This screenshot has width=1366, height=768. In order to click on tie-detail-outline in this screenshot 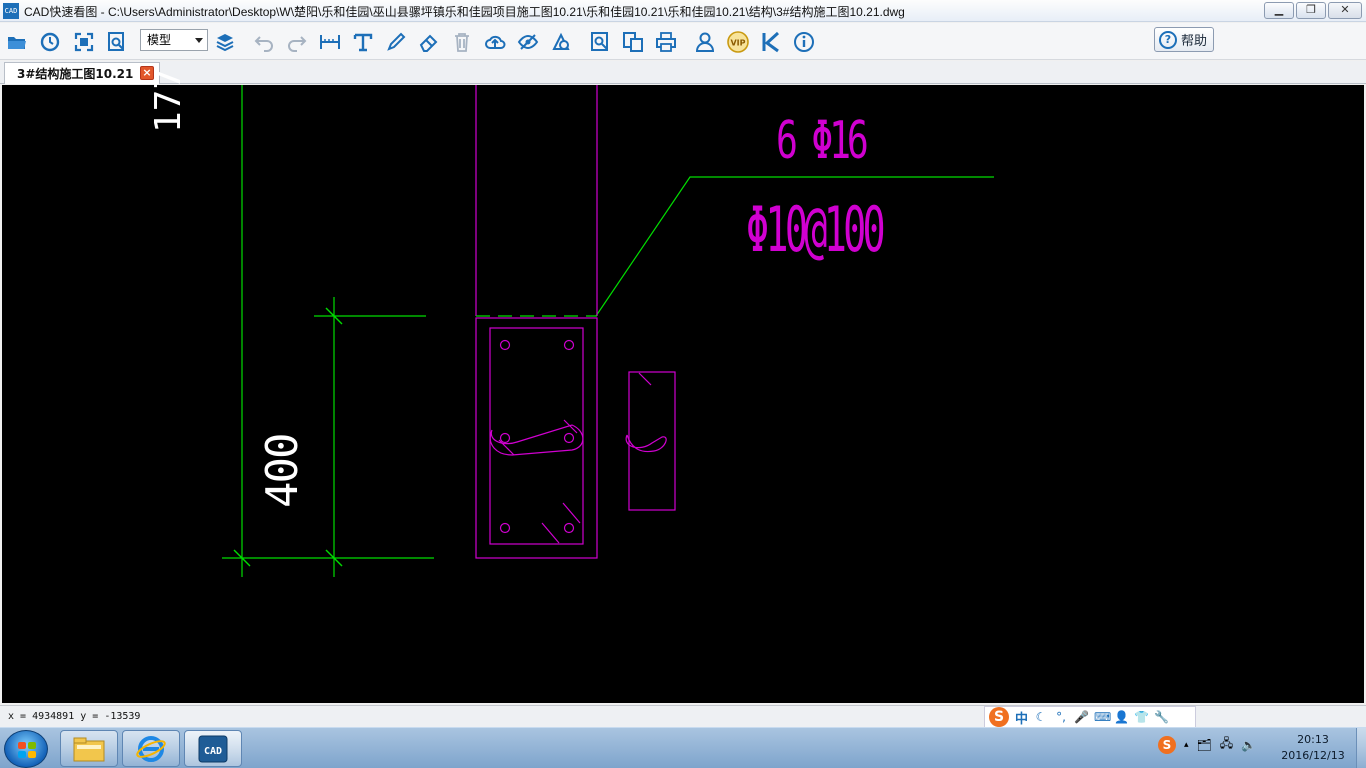, I will do `click(652, 441)`.